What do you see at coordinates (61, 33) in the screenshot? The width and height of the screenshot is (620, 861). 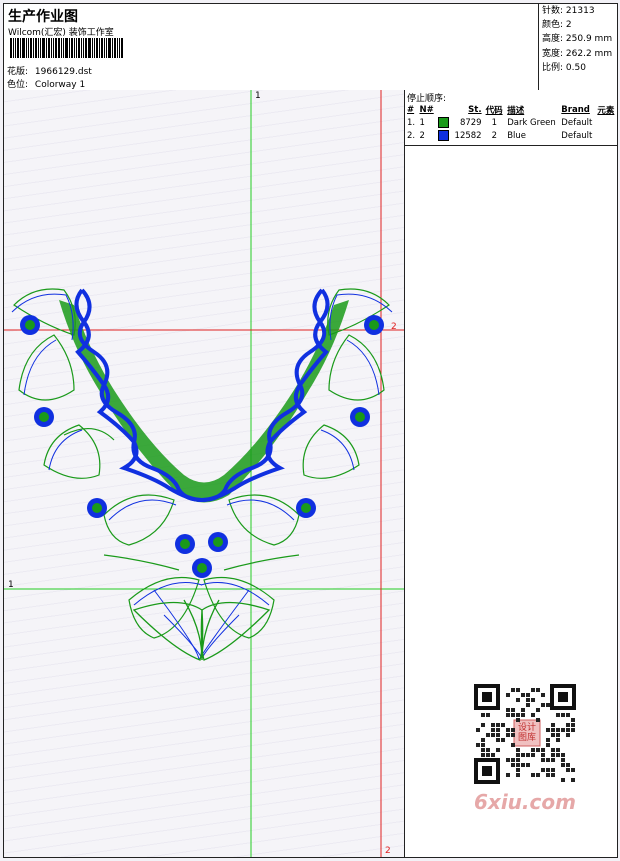 I see `studio-name: Wilcom(汇宏) 装饰工作室` at bounding box center [61, 33].